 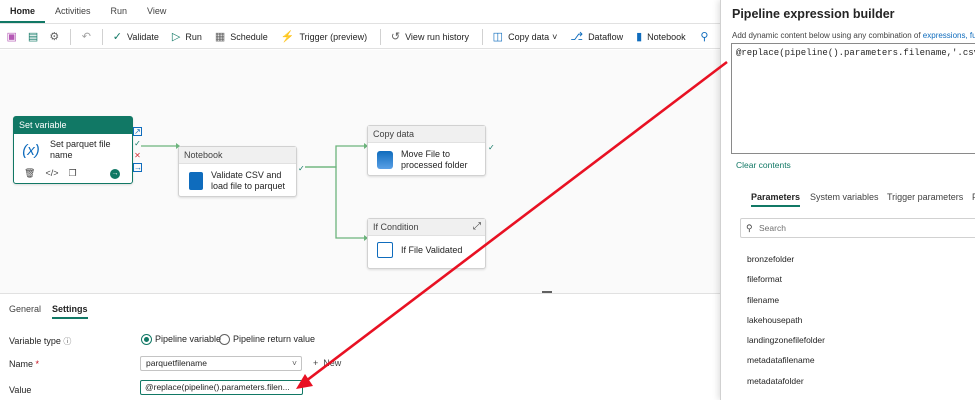 What do you see at coordinates (73, 11) in the screenshot?
I see `tab-activities: Activities` at bounding box center [73, 11].